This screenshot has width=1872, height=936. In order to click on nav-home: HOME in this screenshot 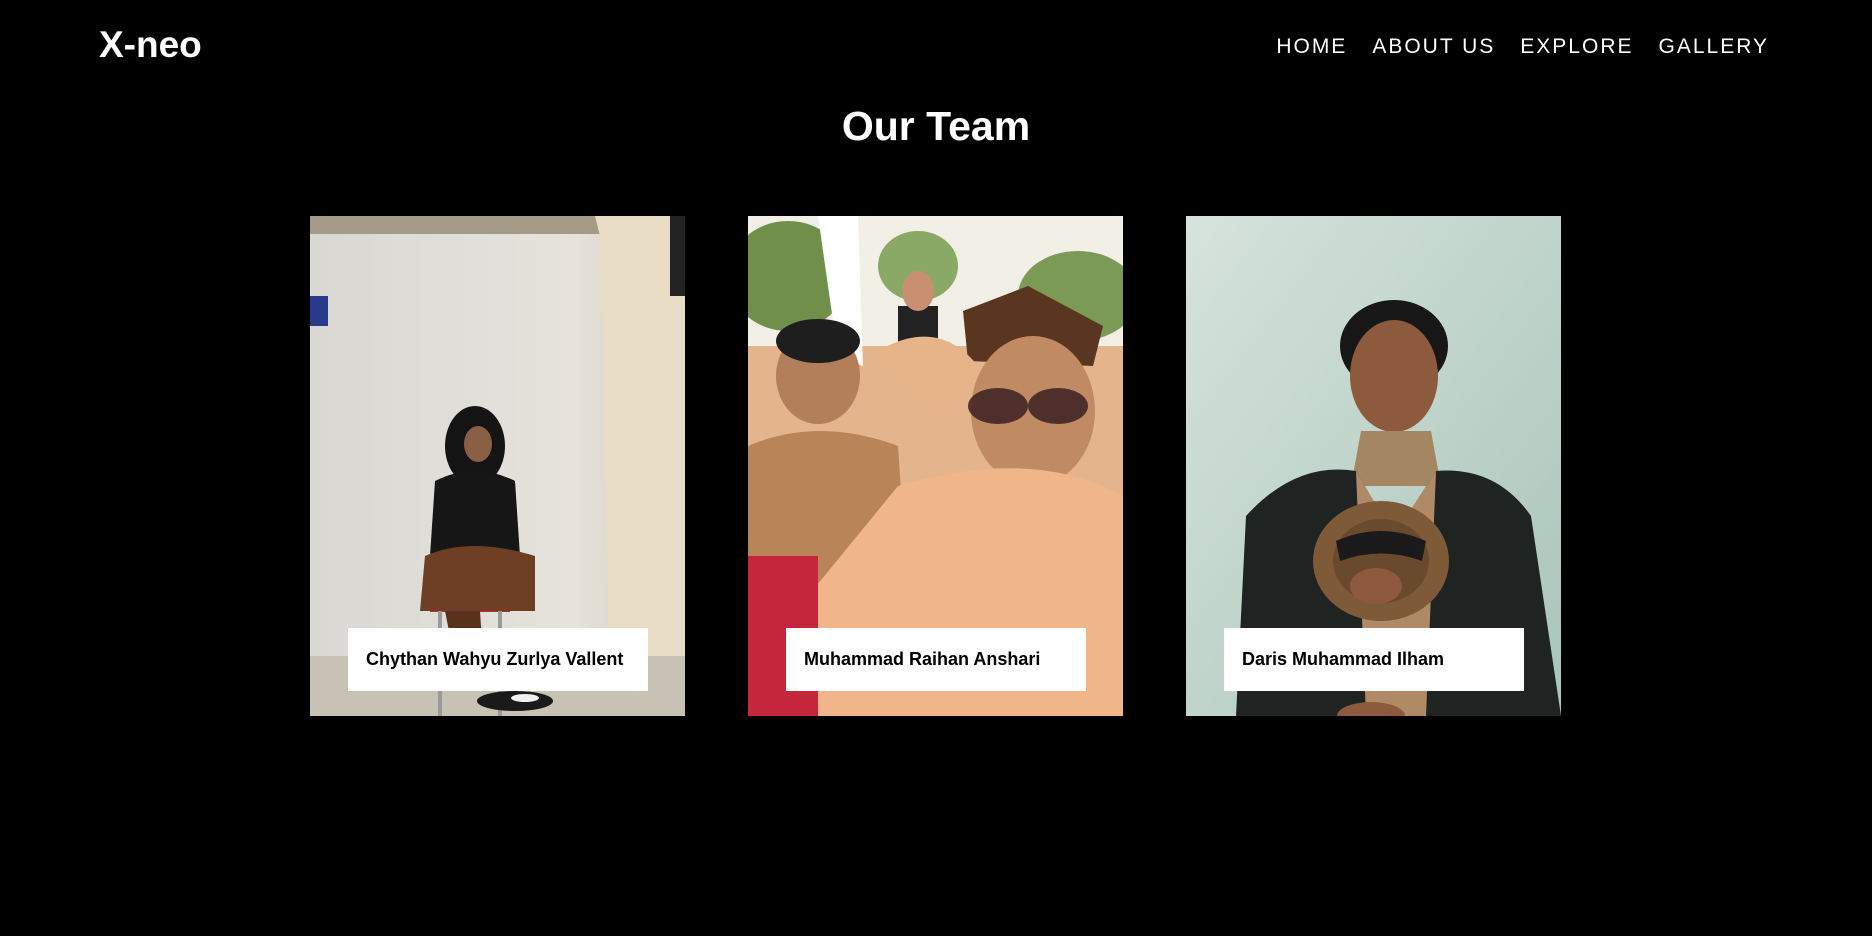, I will do `click(1311, 47)`.